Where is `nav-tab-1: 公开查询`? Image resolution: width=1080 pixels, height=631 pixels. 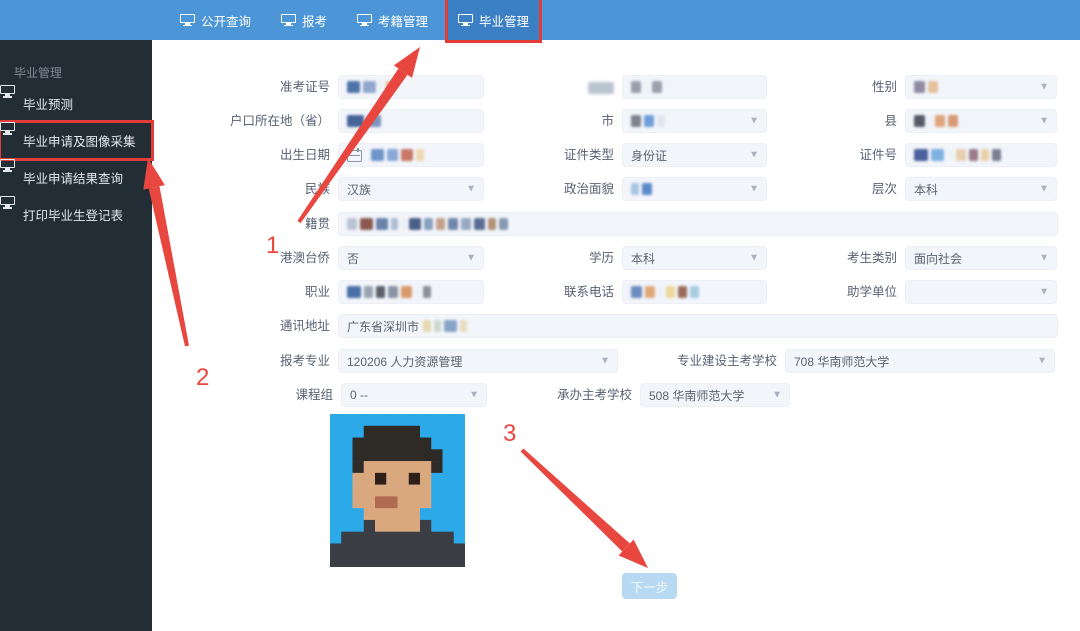 nav-tab-1: 公开查询 is located at coordinates (215, 20).